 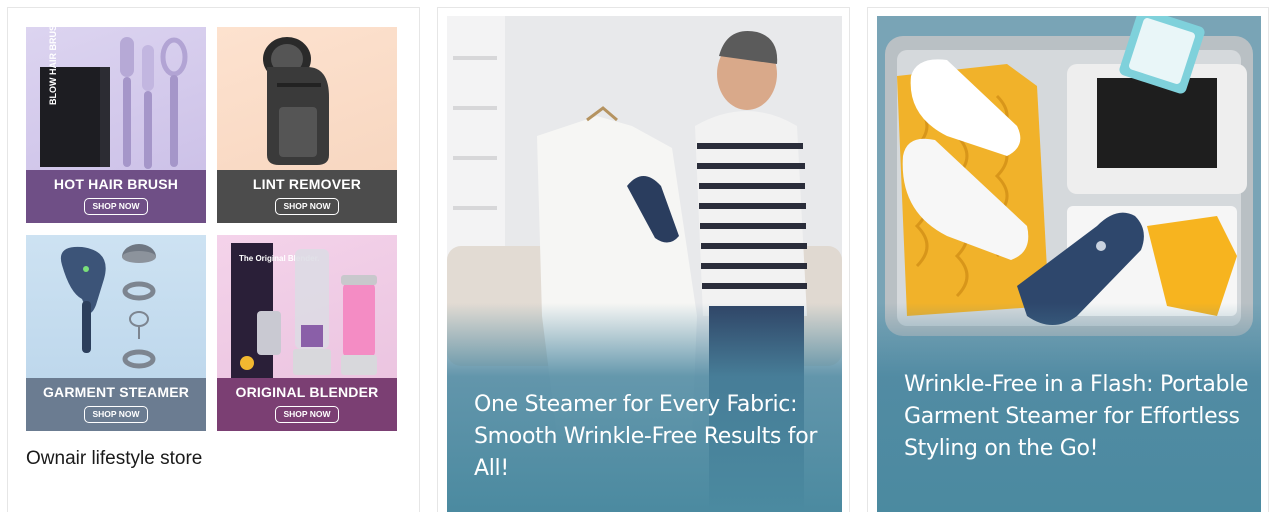 I want to click on store-name: Ownair lifestyle store, so click(x=126, y=458).